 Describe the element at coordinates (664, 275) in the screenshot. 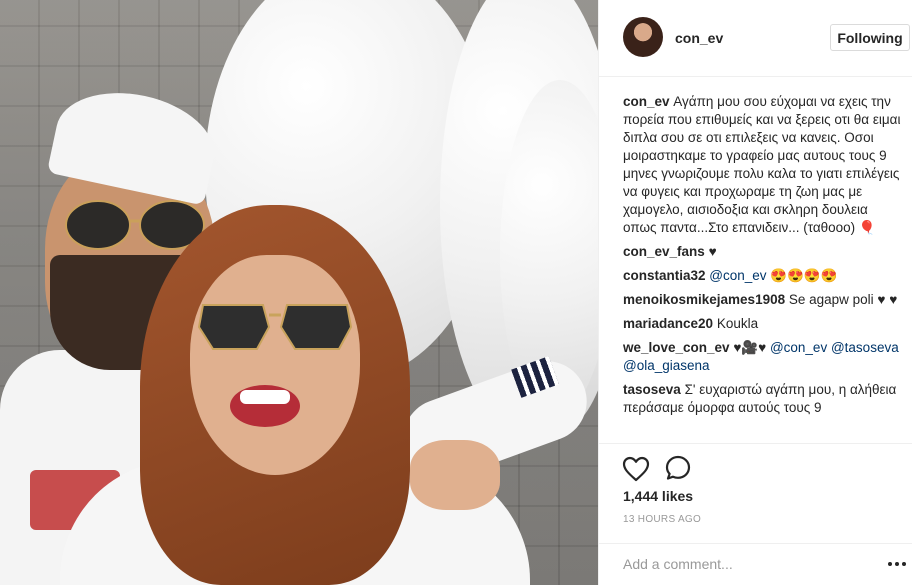

I see `comment-username: constantia32` at that location.